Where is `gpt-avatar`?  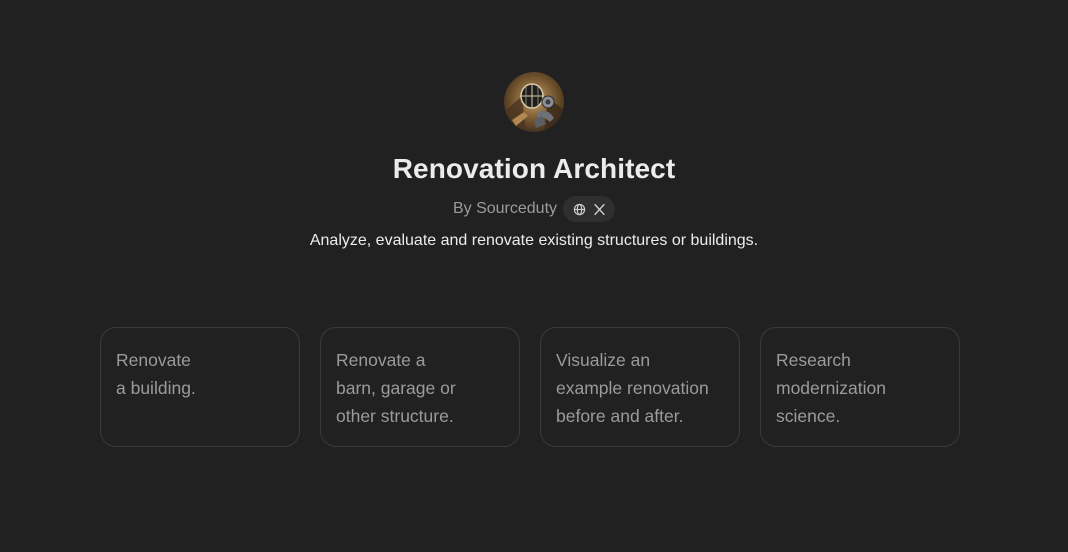
gpt-avatar is located at coordinates (534, 102).